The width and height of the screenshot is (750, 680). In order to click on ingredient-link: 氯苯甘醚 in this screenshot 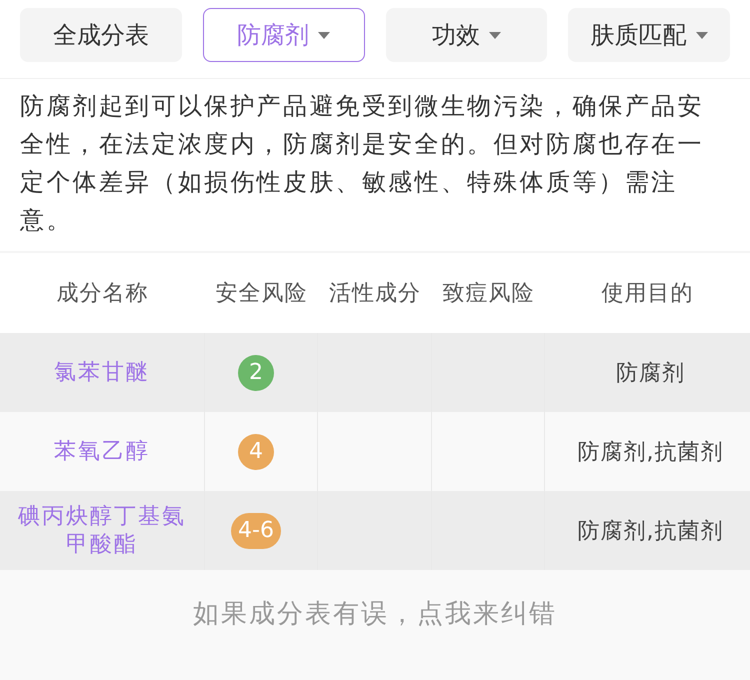, I will do `click(102, 372)`.